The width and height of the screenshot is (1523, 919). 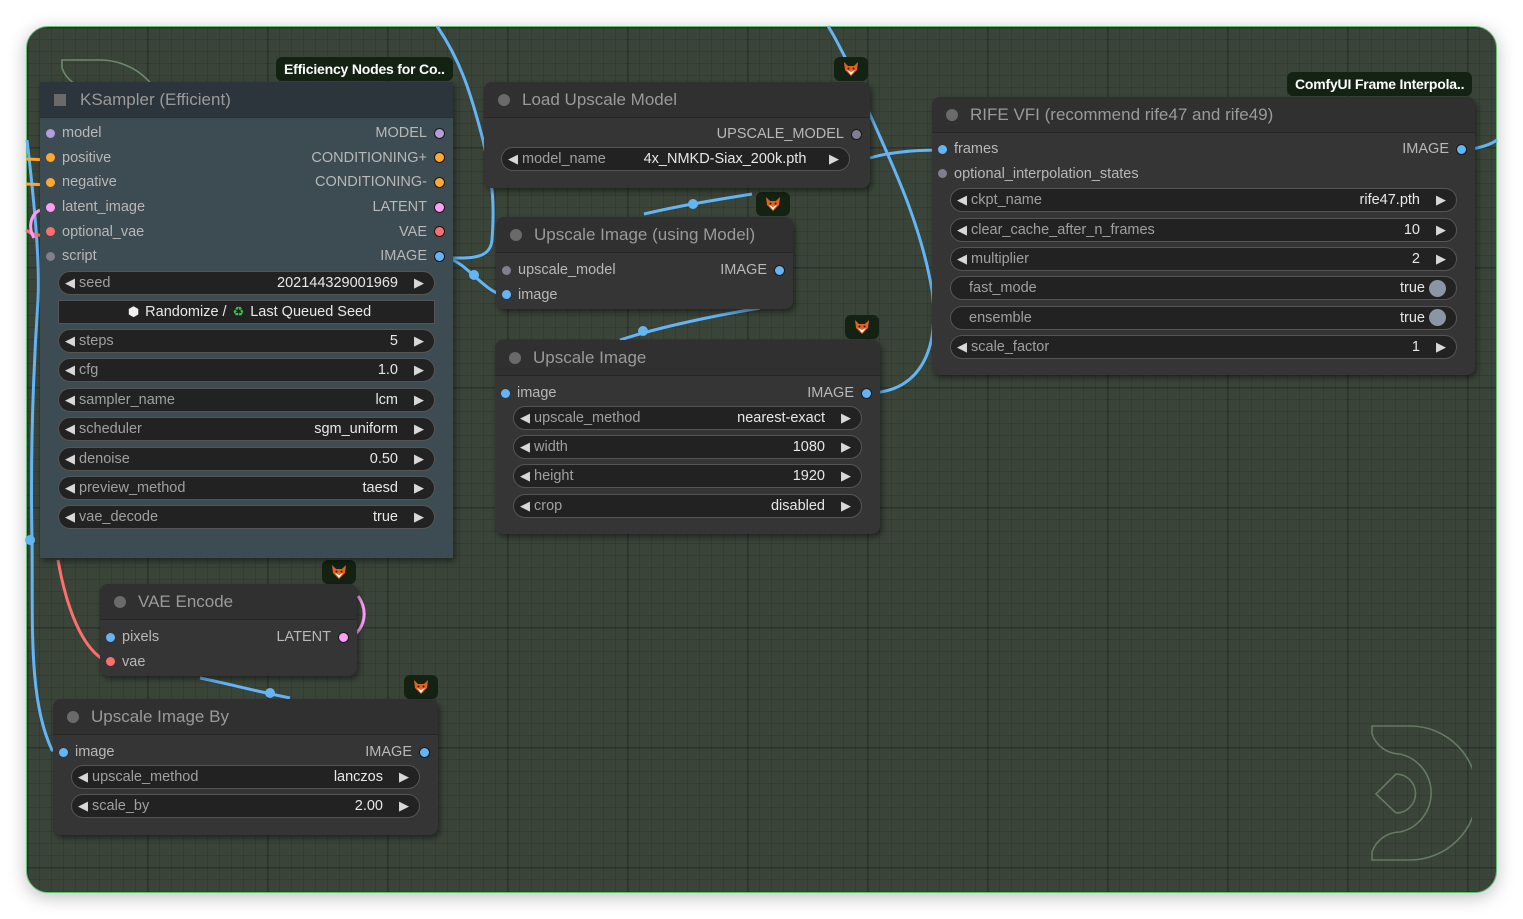 What do you see at coordinates (687, 476) in the screenshot?
I see `widget-height: ◀ height 1920 ▶` at bounding box center [687, 476].